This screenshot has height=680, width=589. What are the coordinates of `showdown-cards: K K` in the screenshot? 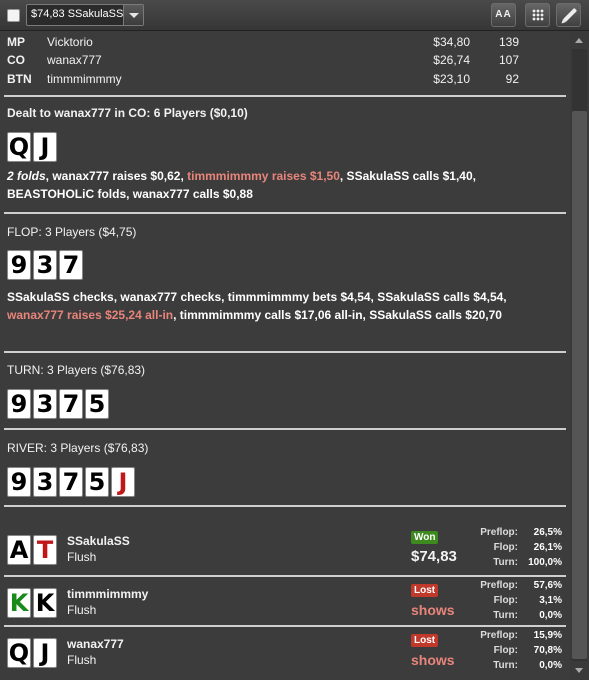 It's located at (32, 603).